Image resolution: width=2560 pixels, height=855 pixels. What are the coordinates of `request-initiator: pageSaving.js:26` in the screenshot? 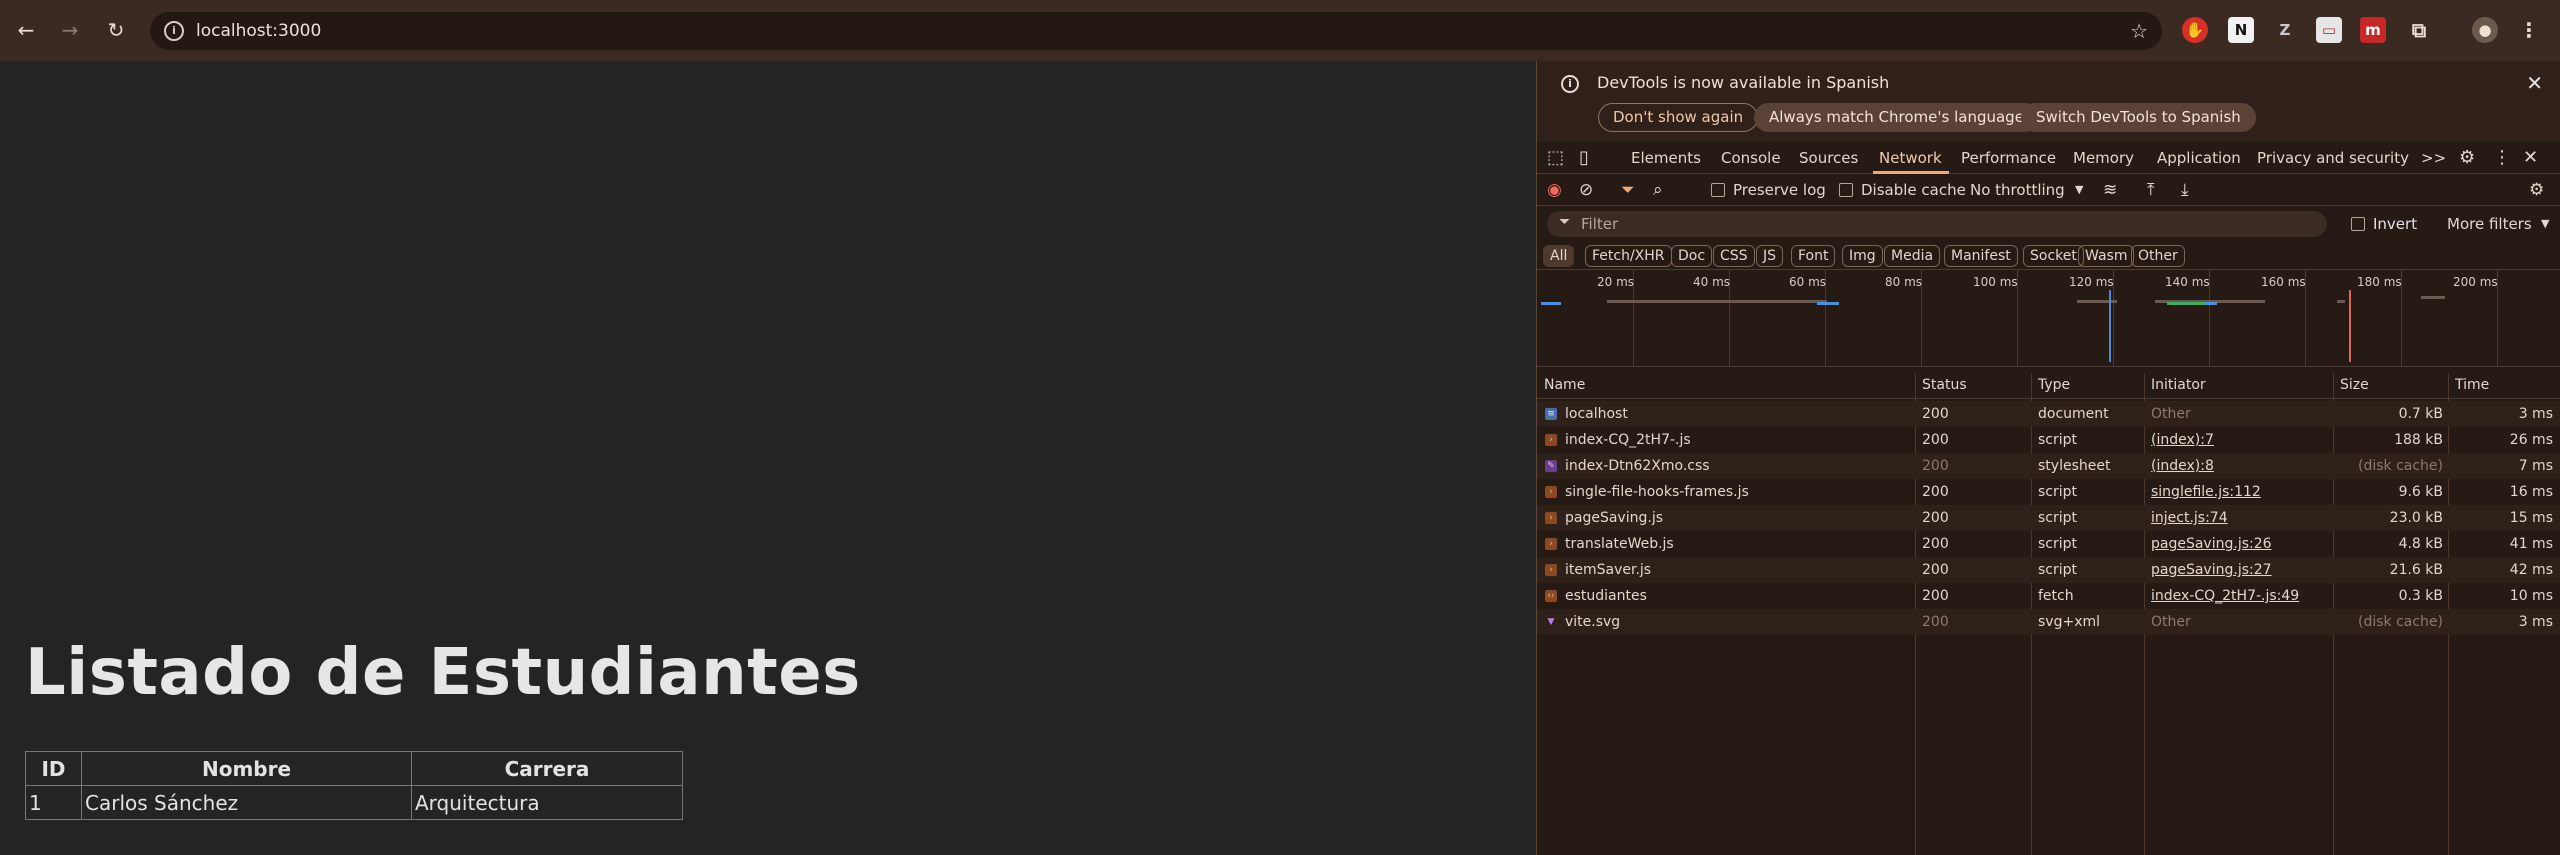 It's located at (2211, 544).